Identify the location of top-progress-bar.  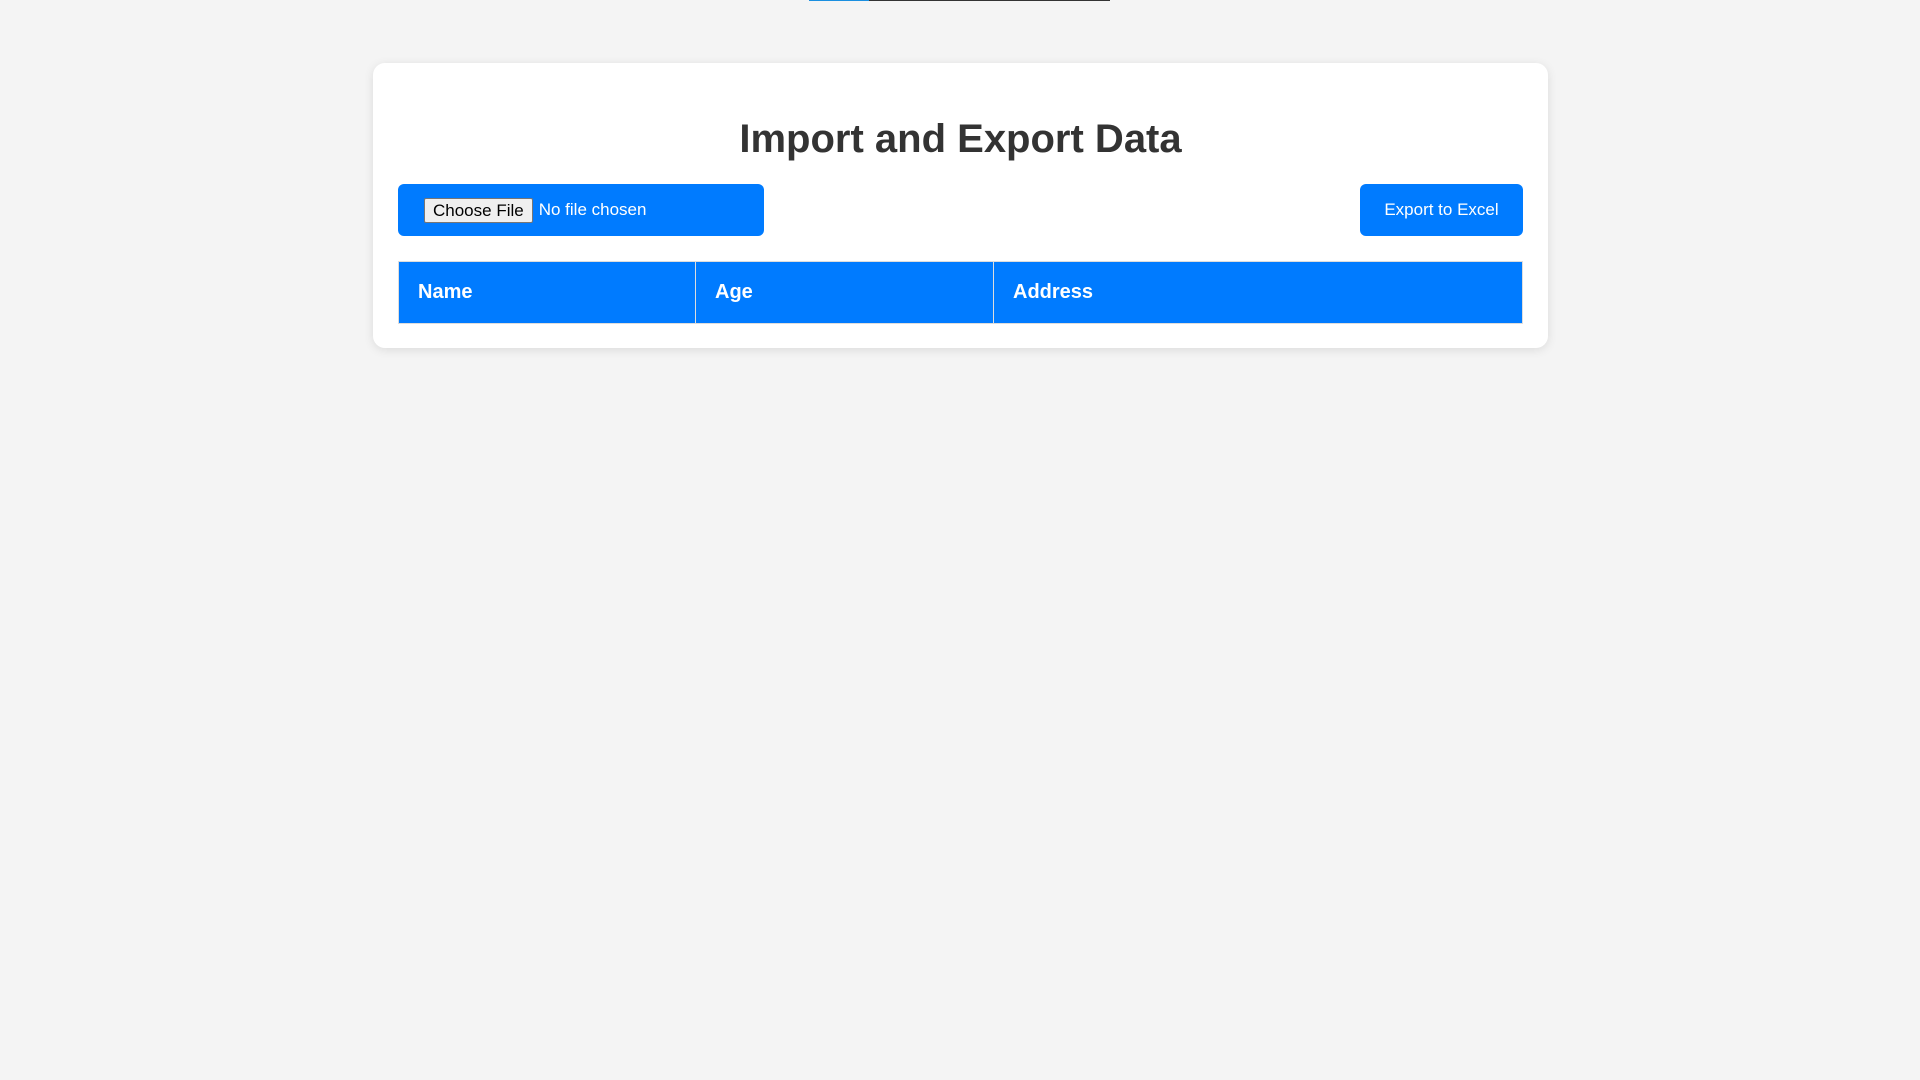
(959, 0).